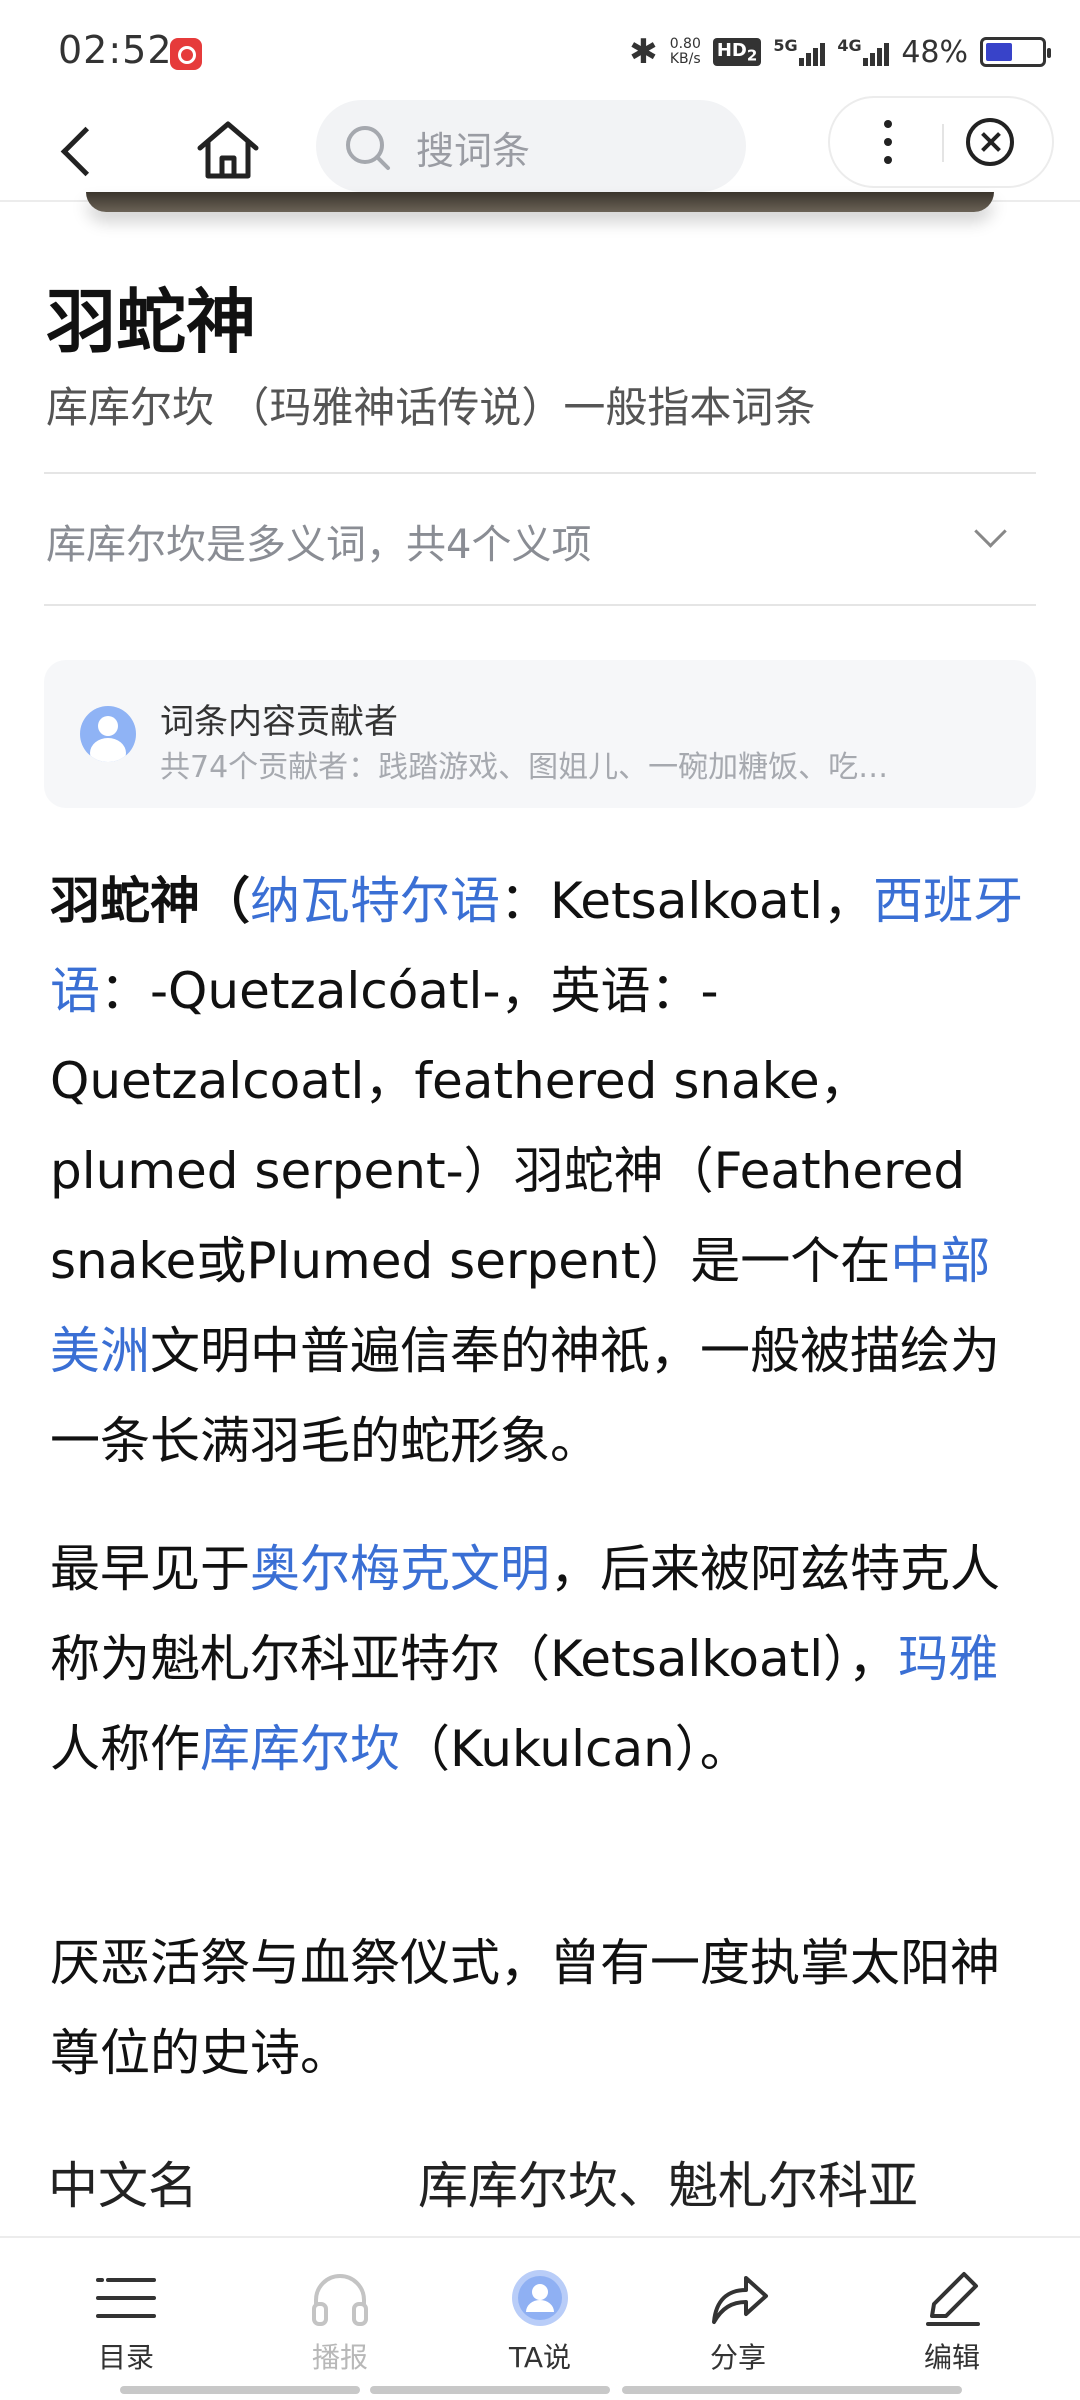 This screenshot has height=2400, width=1080. I want to click on top-nav-bar: 搜词条, so click(540, 149).